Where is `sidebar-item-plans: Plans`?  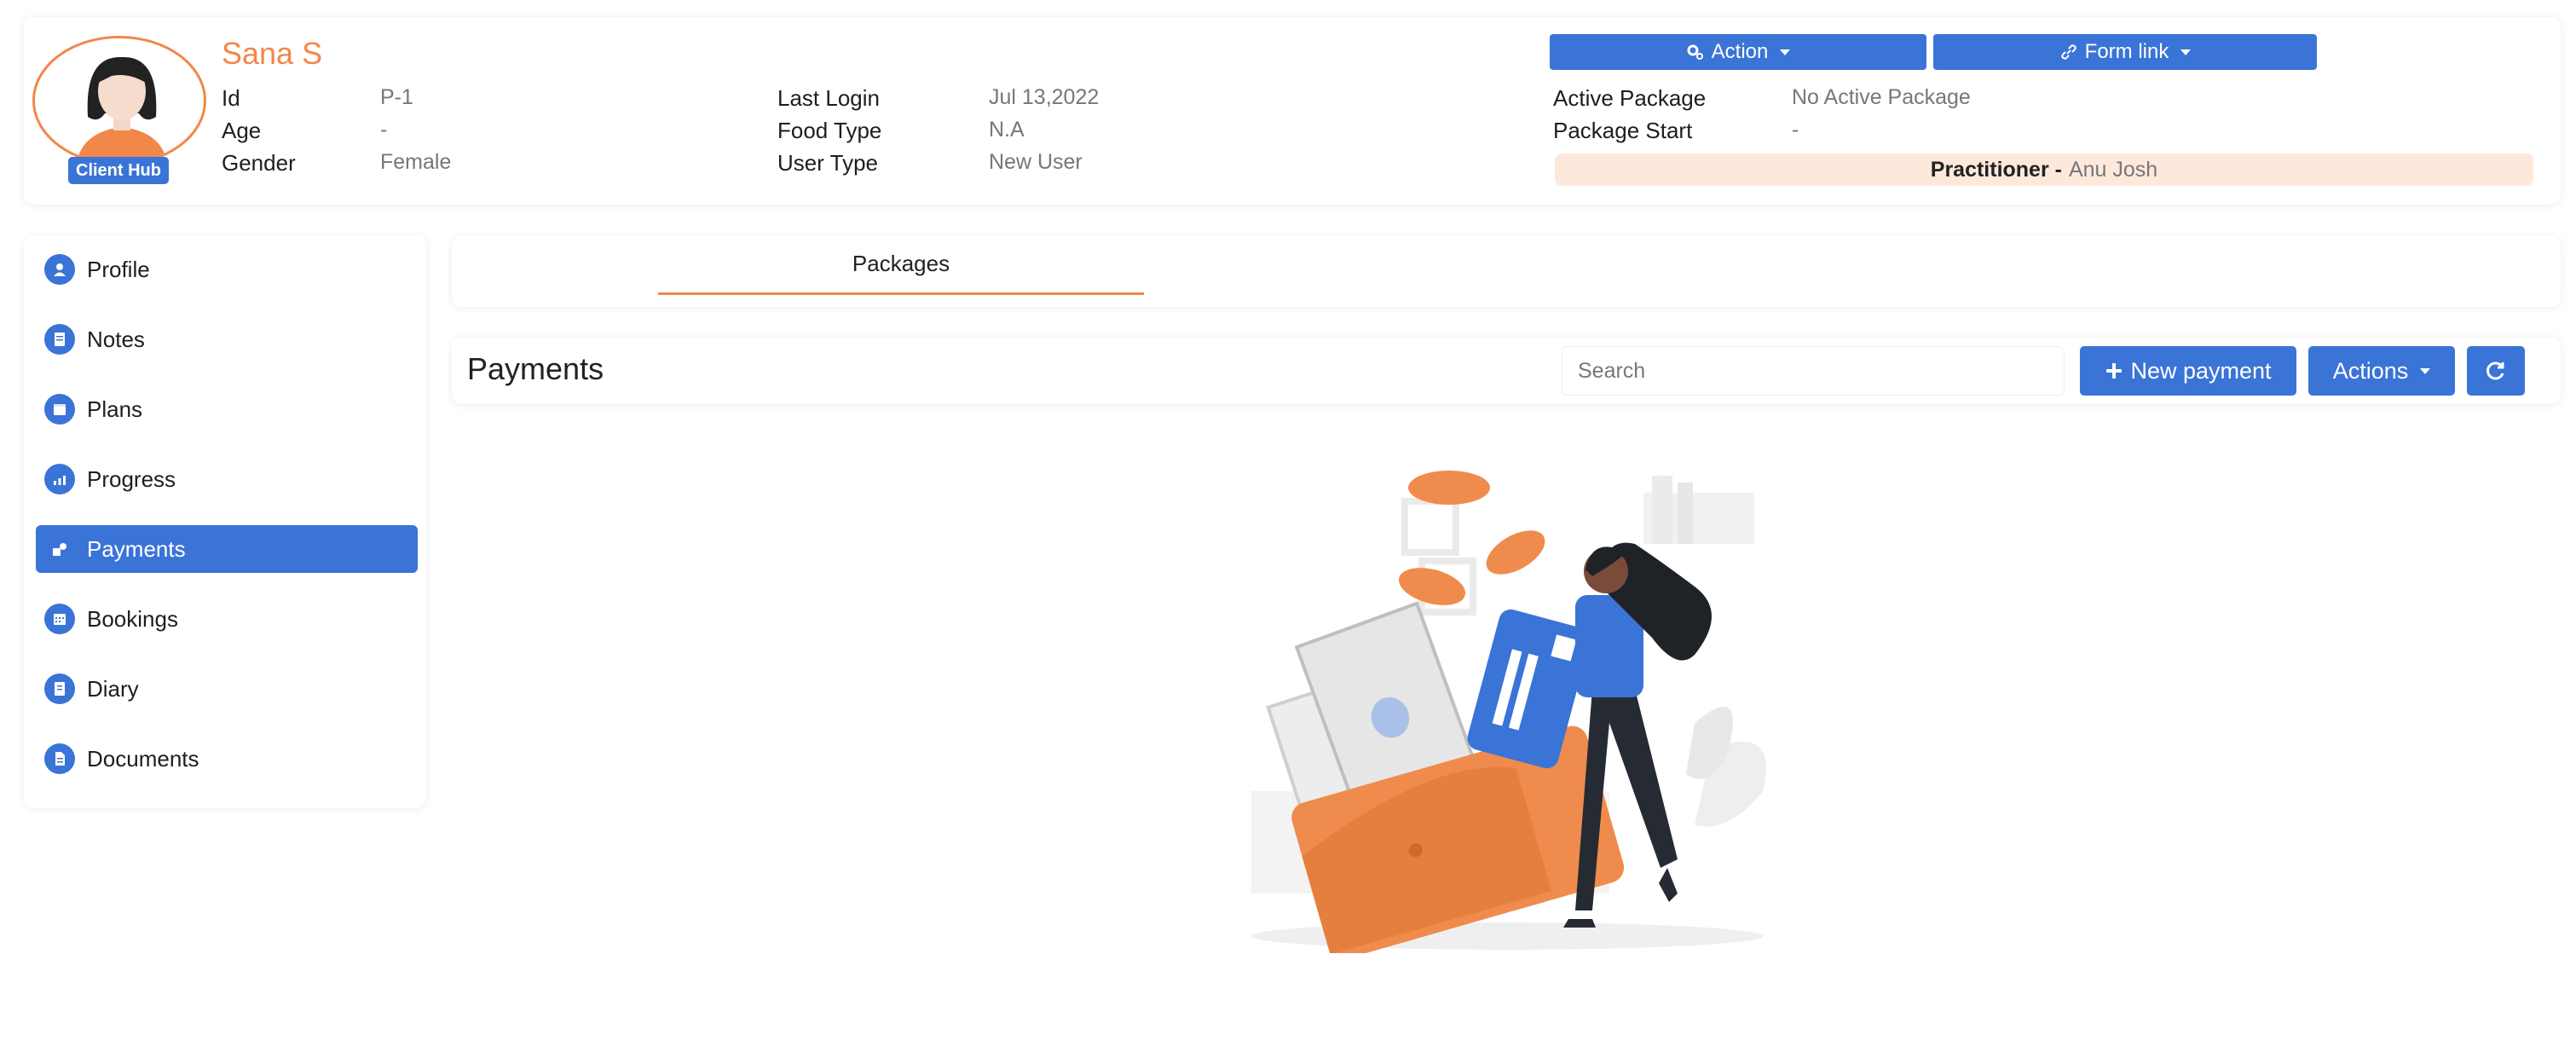
sidebar-item-plans: Plans is located at coordinates (227, 409).